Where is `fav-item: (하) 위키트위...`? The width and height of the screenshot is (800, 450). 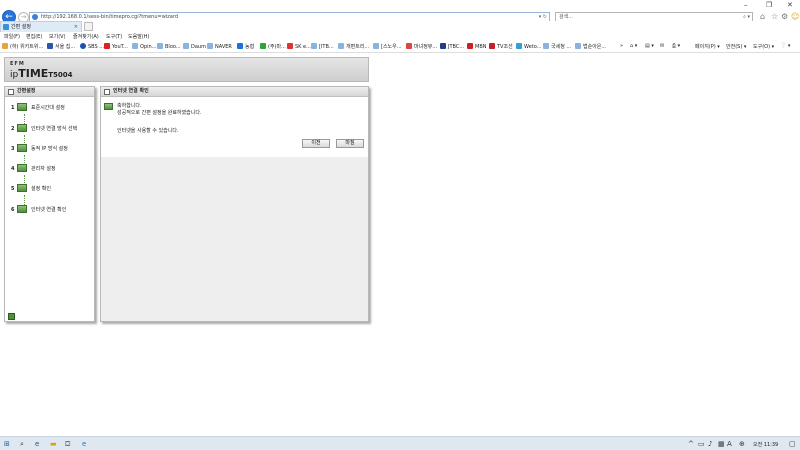 fav-item: (하) 위키트위... is located at coordinates (22, 46).